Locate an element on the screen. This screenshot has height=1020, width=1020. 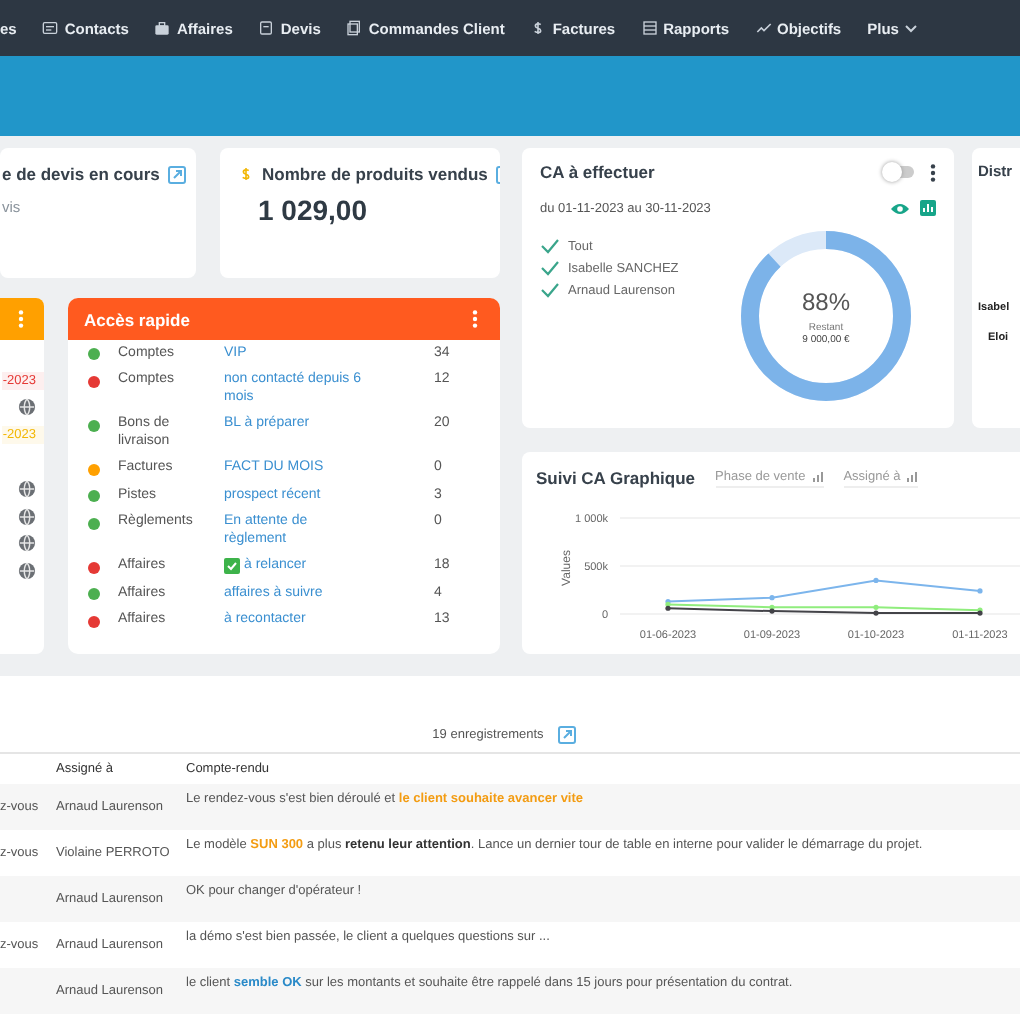
briefcase-icon is located at coordinates (162, 28).